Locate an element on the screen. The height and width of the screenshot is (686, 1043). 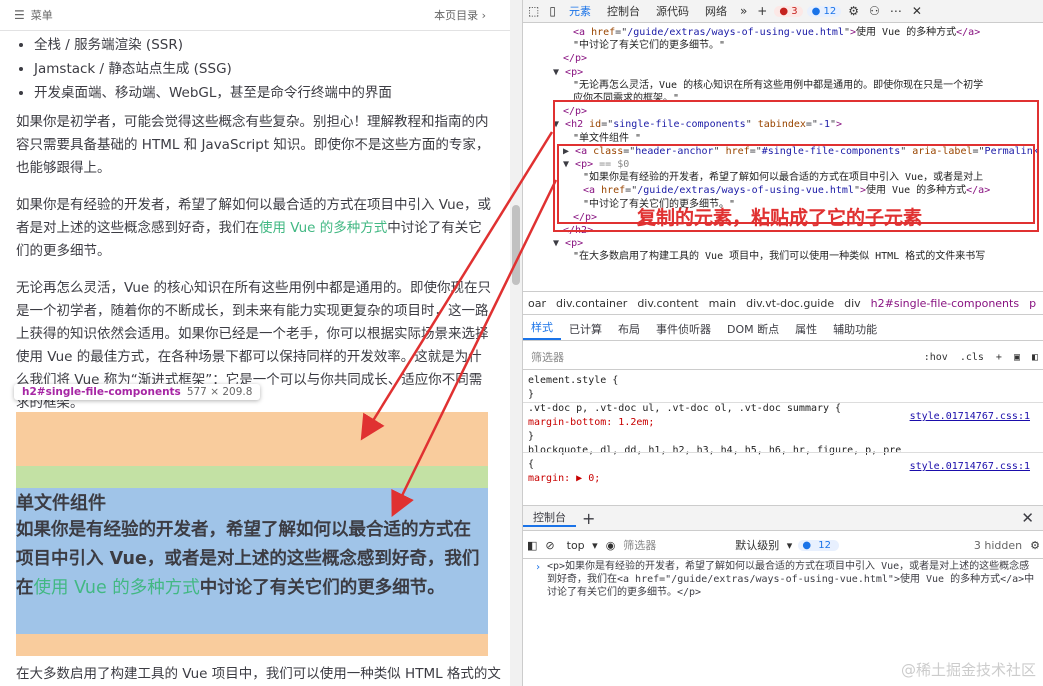
menu-button: ☰ 菜单 is located at coordinates (33, 15).